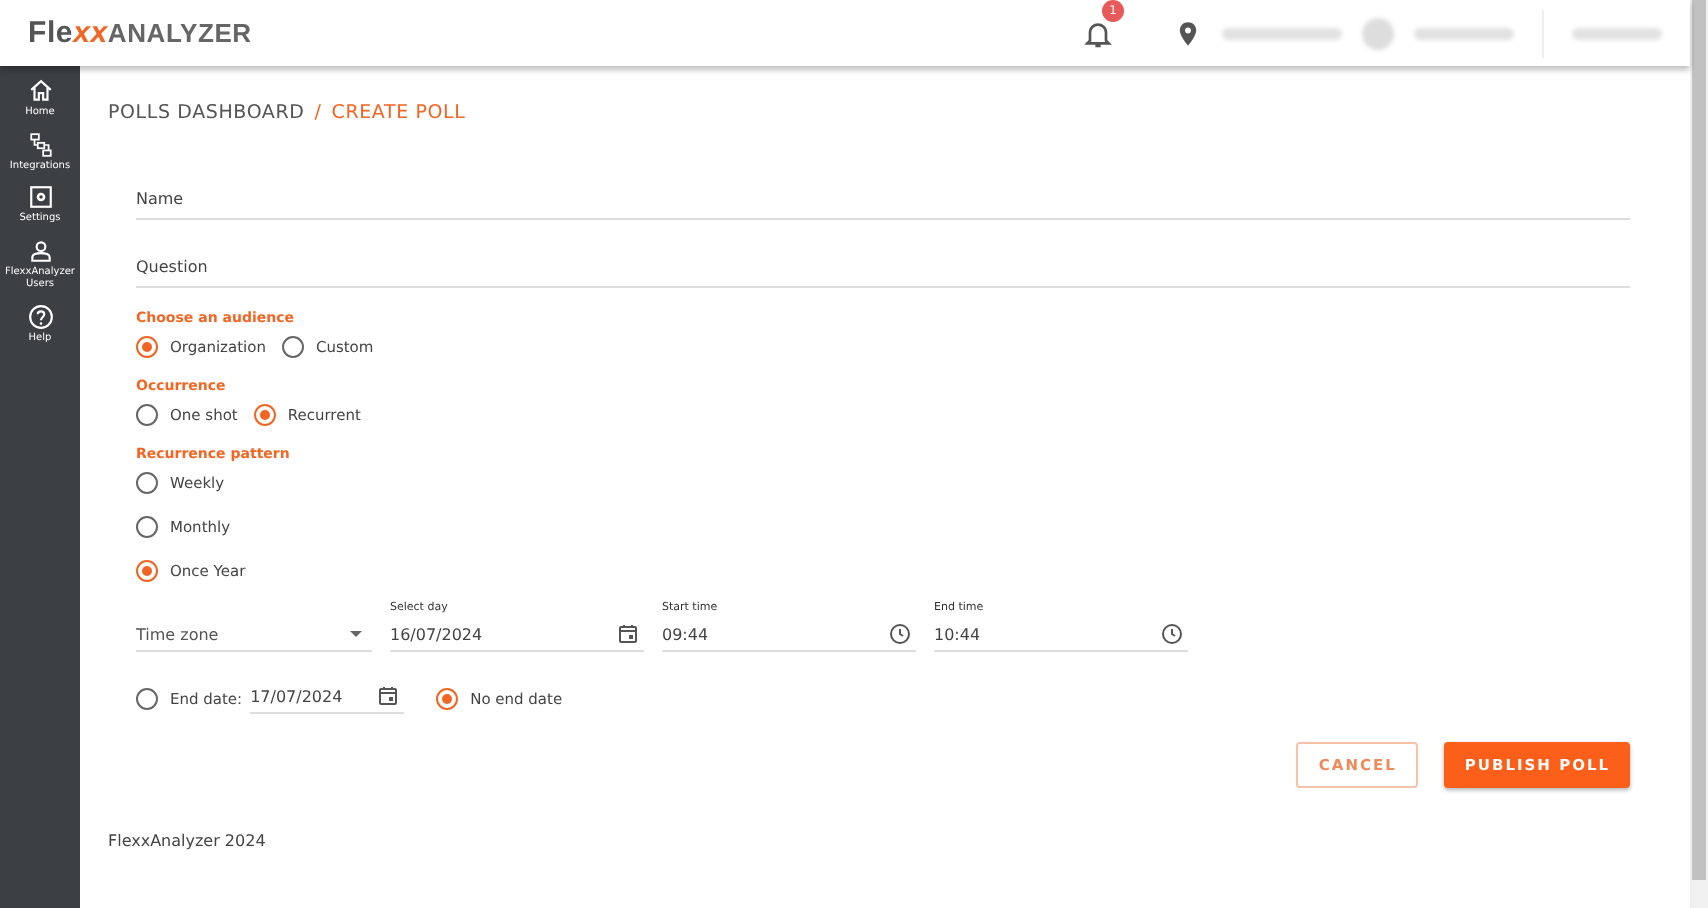  Describe the element at coordinates (40, 91) in the screenshot. I see `home-icon` at that location.